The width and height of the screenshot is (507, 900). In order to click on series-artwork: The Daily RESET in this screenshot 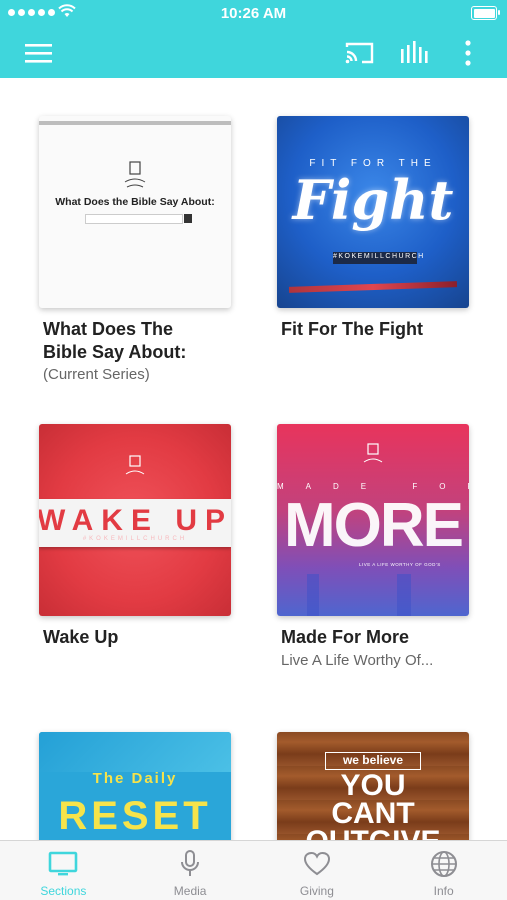, I will do `click(135, 786)`.